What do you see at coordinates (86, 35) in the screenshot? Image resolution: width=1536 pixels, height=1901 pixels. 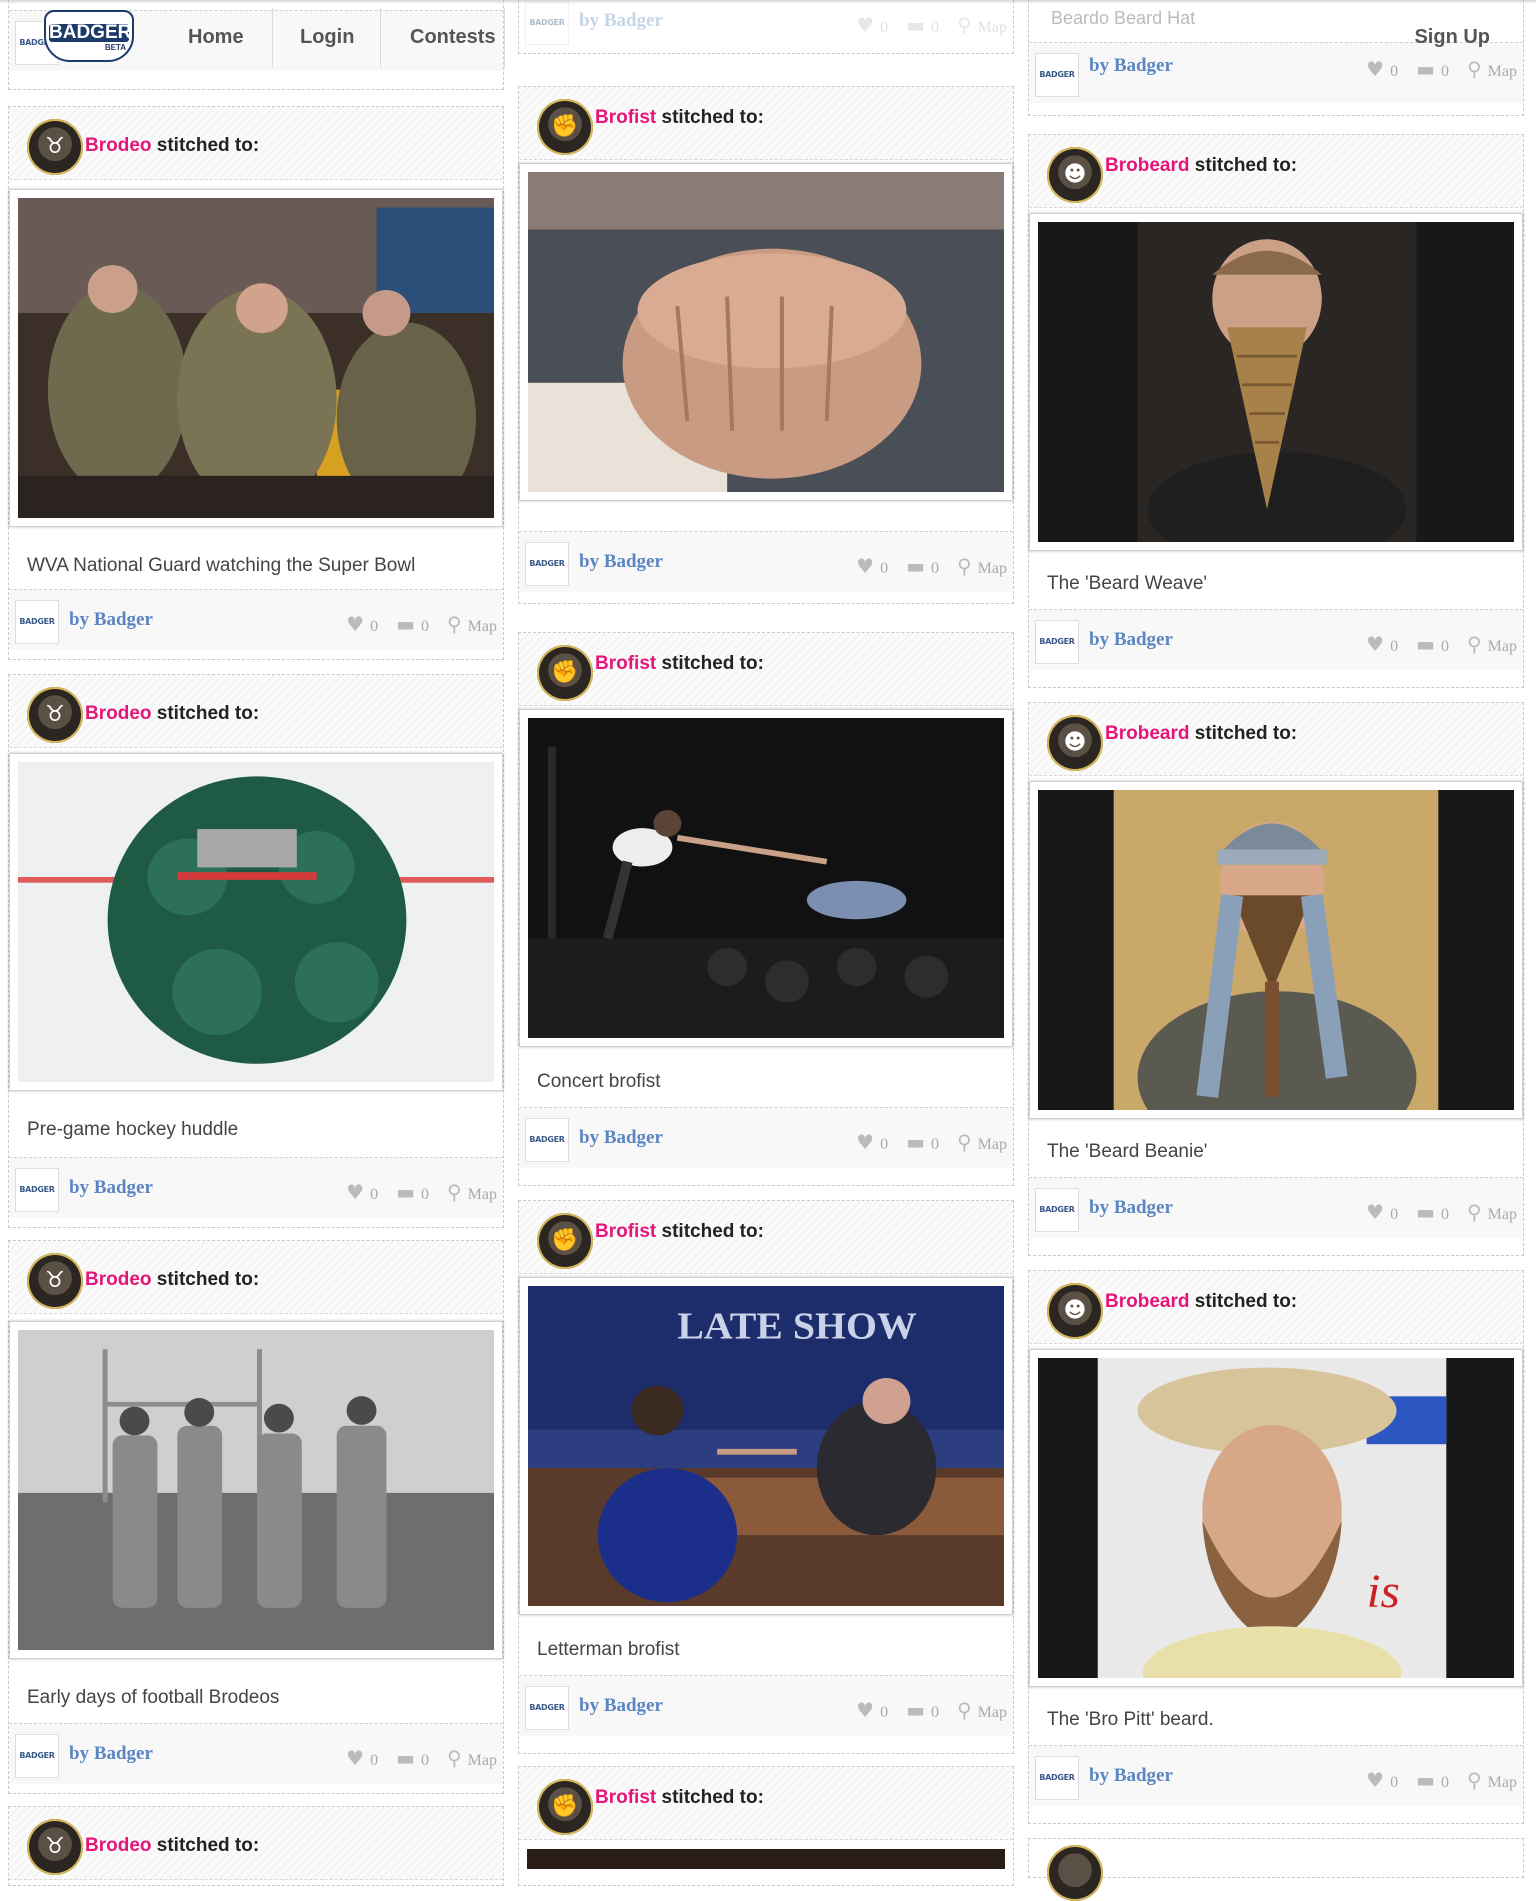 I see `badger-logo: BADGER BETA` at bounding box center [86, 35].